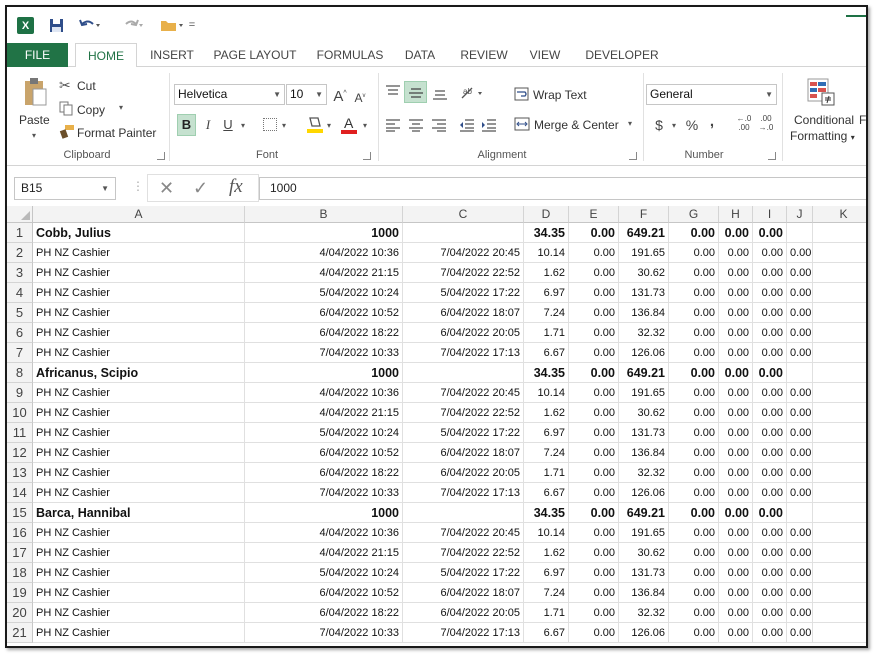 This screenshot has height=654, width=877. What do you see at coordinates (463, 553) in the screenshot?
I see `cell-c17: 7/04/2022 22:52` at bounding box center [463, 553].